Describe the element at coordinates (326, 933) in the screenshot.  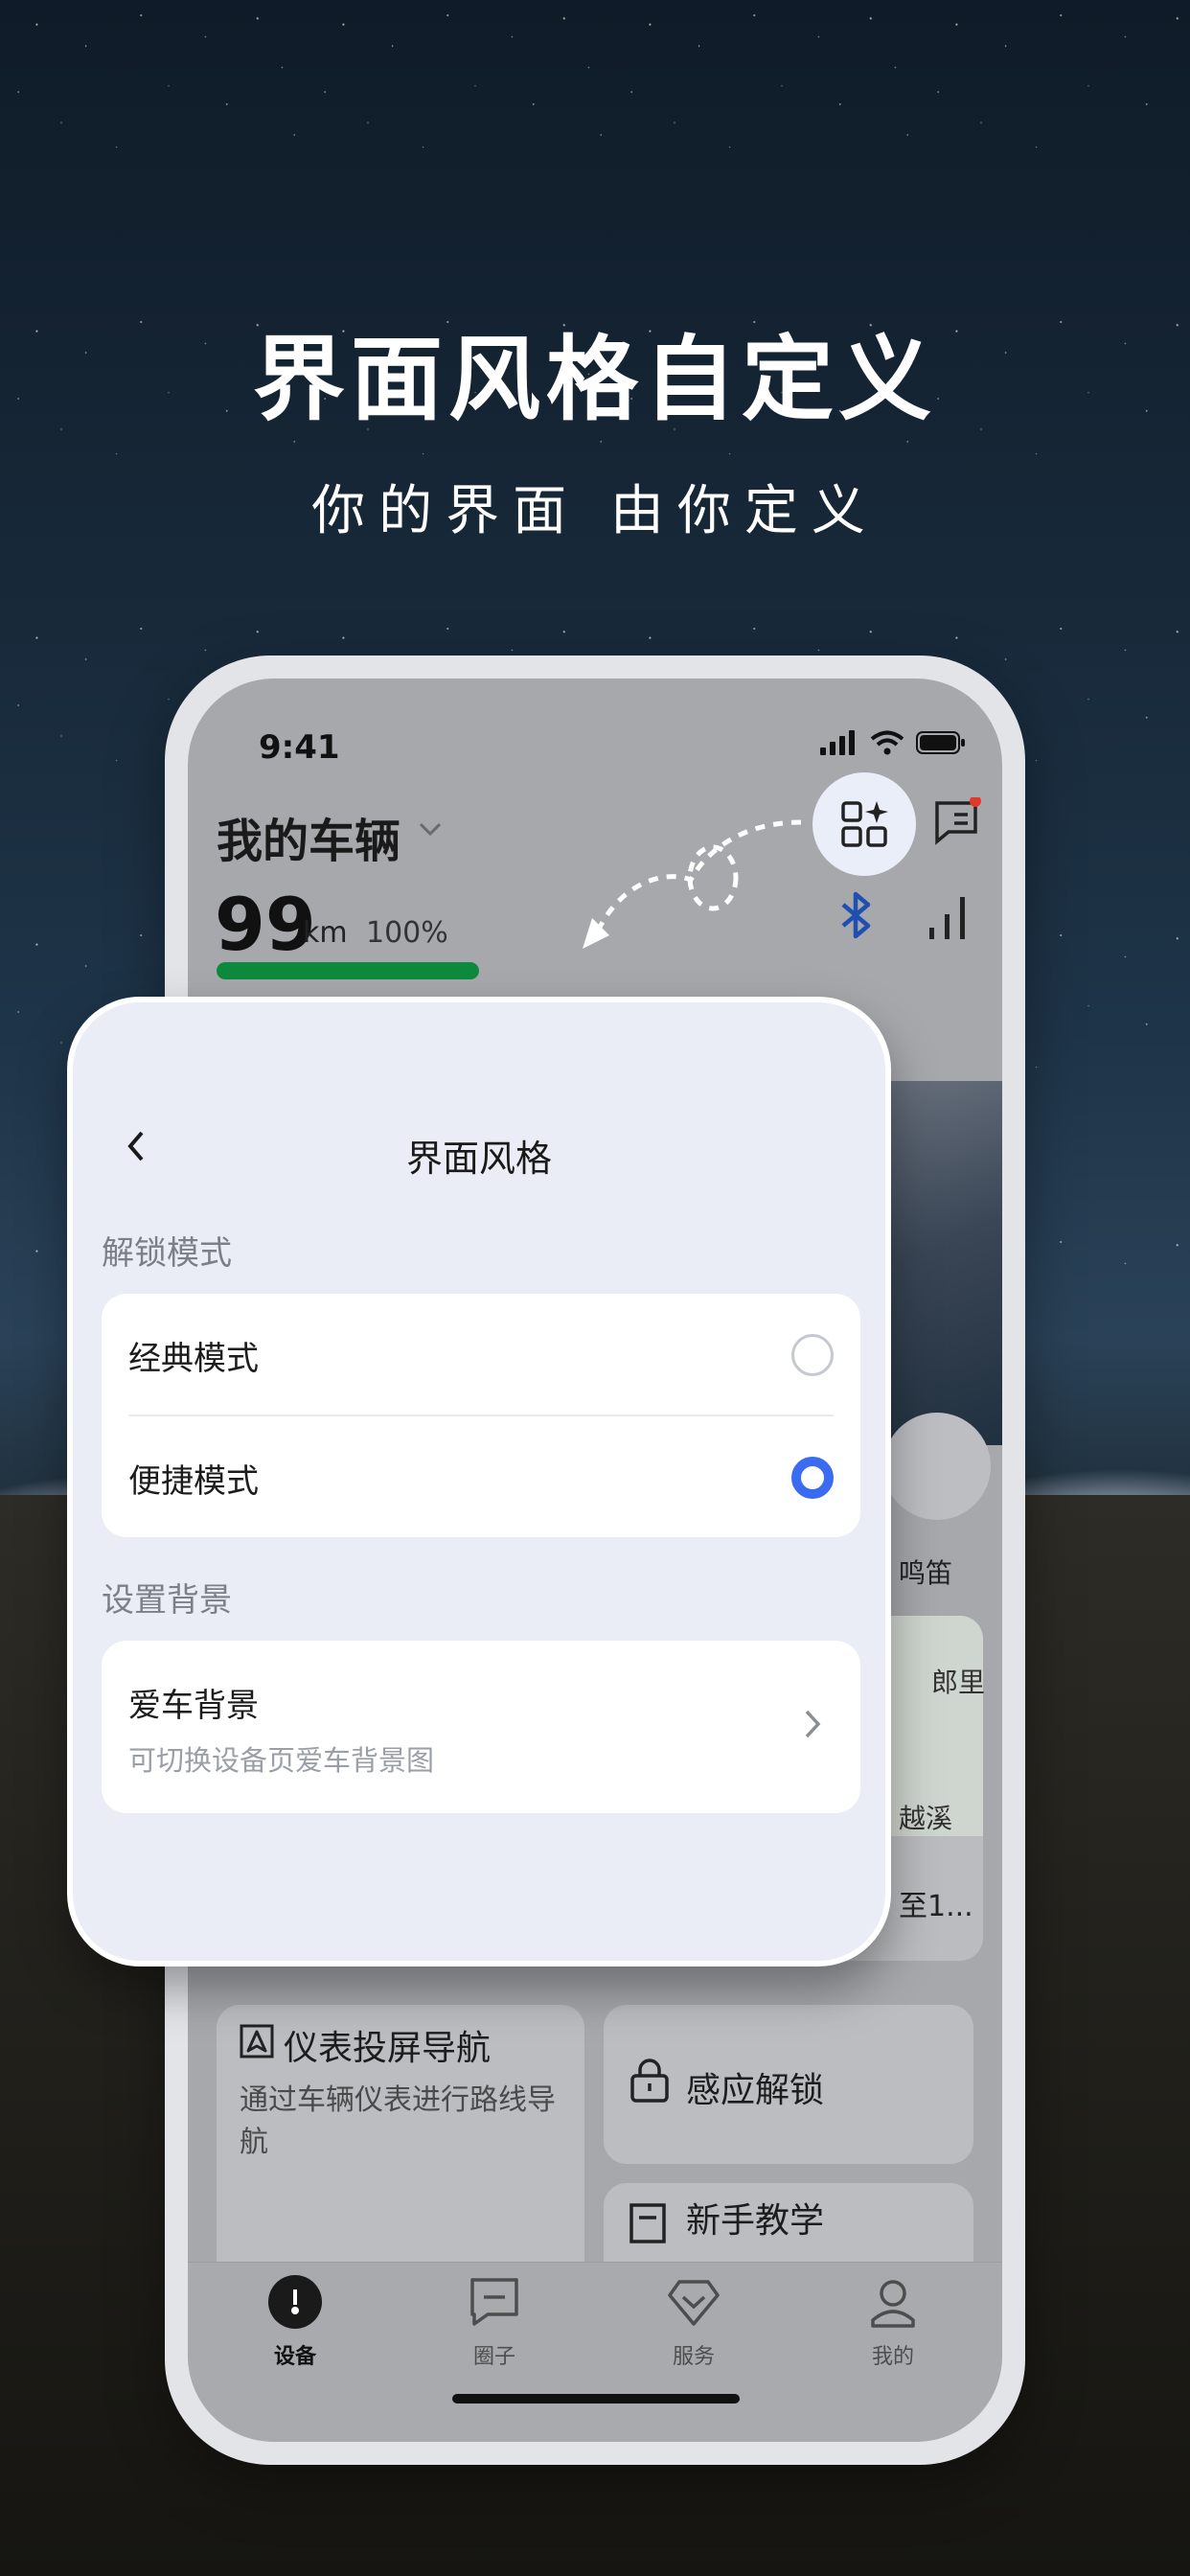
I see `range-unit: km` at that location.